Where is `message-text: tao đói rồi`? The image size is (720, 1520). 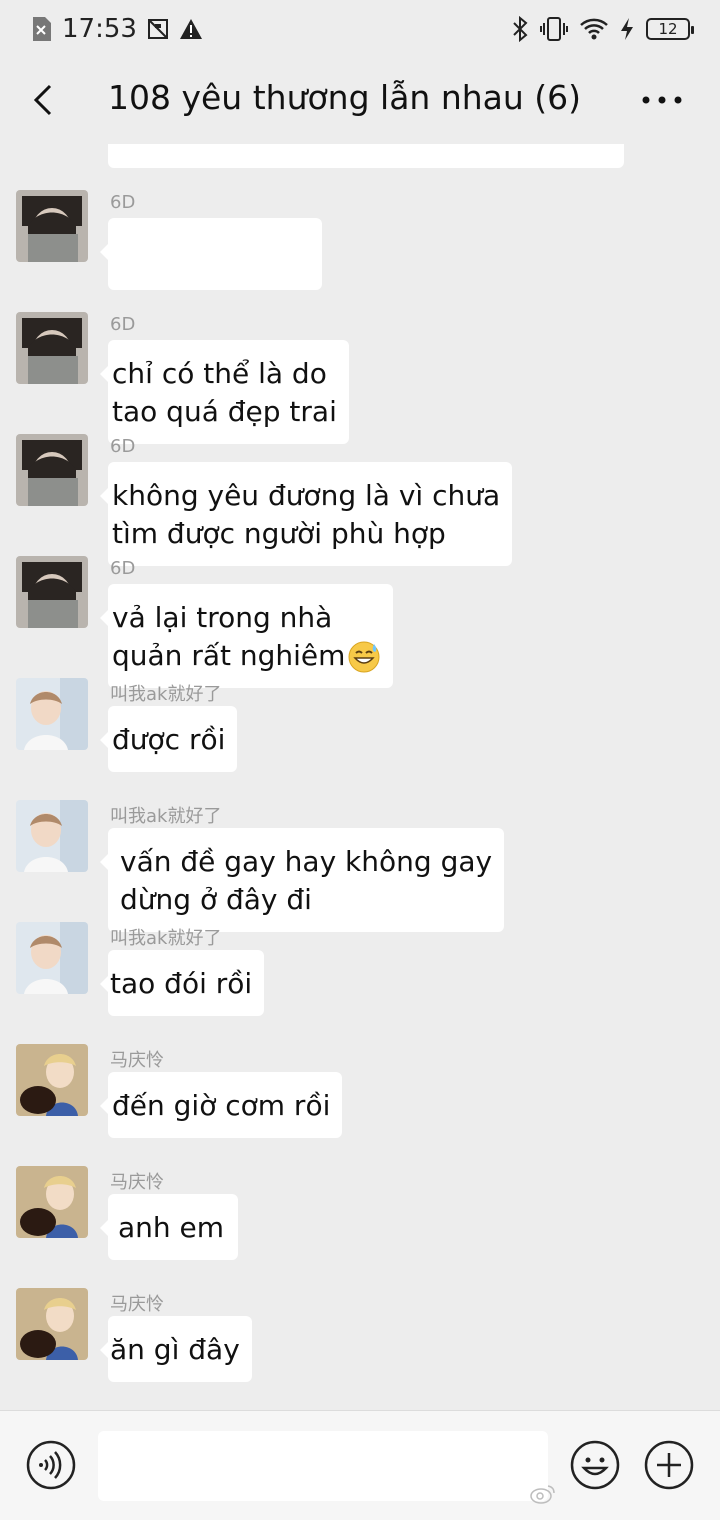
message-text: tao đói rồi is located at coordinates (181, 983).